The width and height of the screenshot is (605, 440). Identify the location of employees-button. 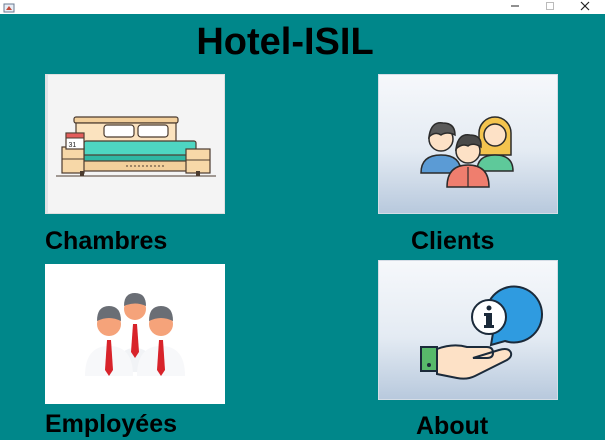
(135, 334).